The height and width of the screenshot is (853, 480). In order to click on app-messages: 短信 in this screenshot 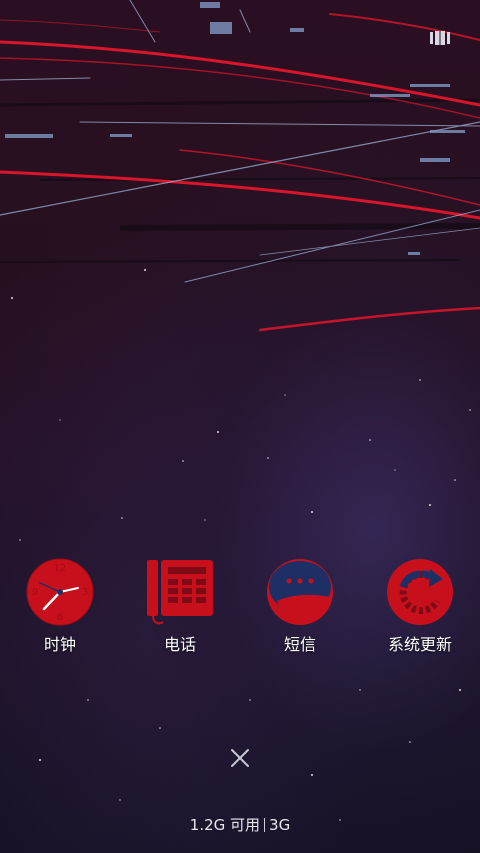, I will do `click(300, 612)`.